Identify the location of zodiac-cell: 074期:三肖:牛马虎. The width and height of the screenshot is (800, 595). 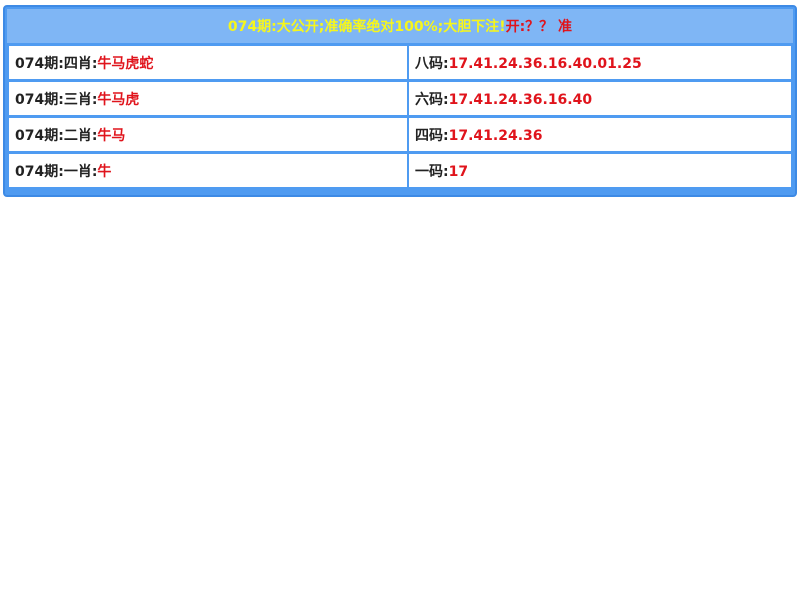
(209, 98).